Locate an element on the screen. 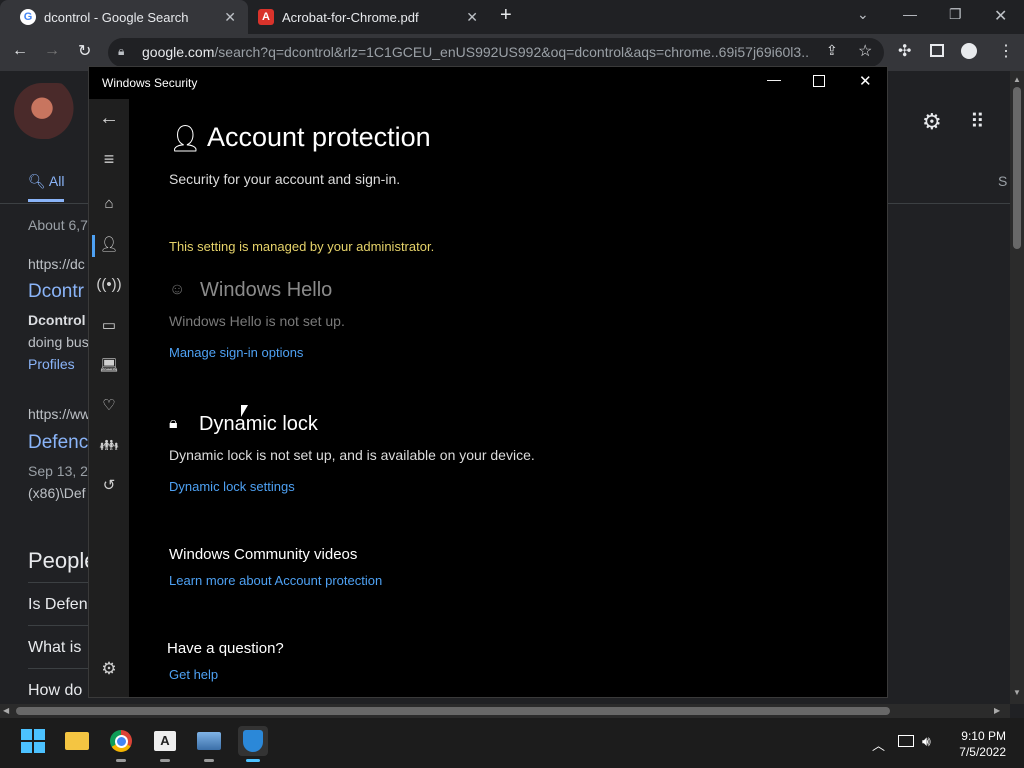 The width and height of the screenshot is (1024, 768). windows-hello-title: Windows Hello is located at coordinates (266, 290).